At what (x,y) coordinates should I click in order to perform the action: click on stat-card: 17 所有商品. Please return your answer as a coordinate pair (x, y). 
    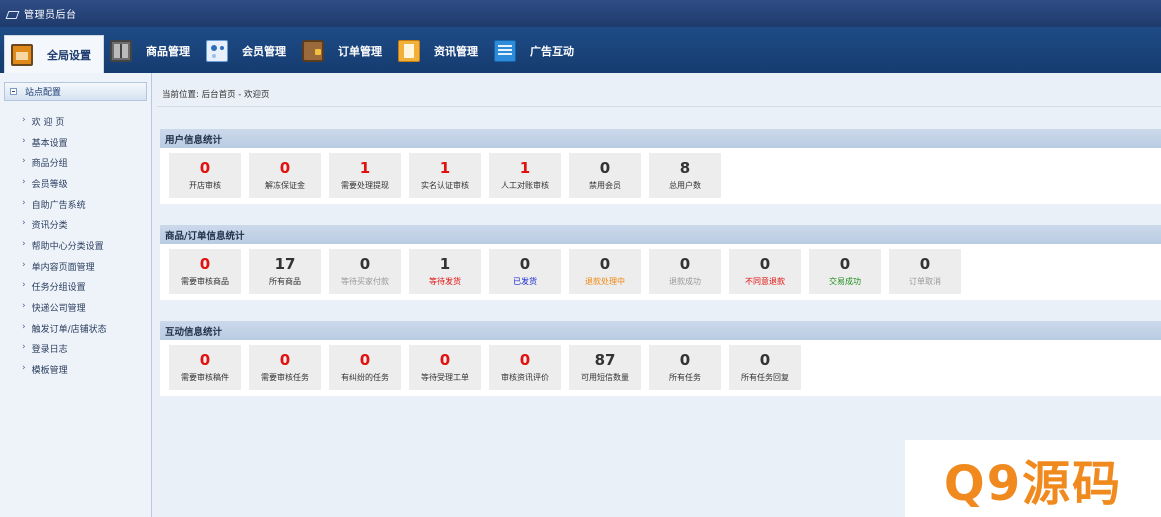
    Looking at the image, I should click on (285, 271).